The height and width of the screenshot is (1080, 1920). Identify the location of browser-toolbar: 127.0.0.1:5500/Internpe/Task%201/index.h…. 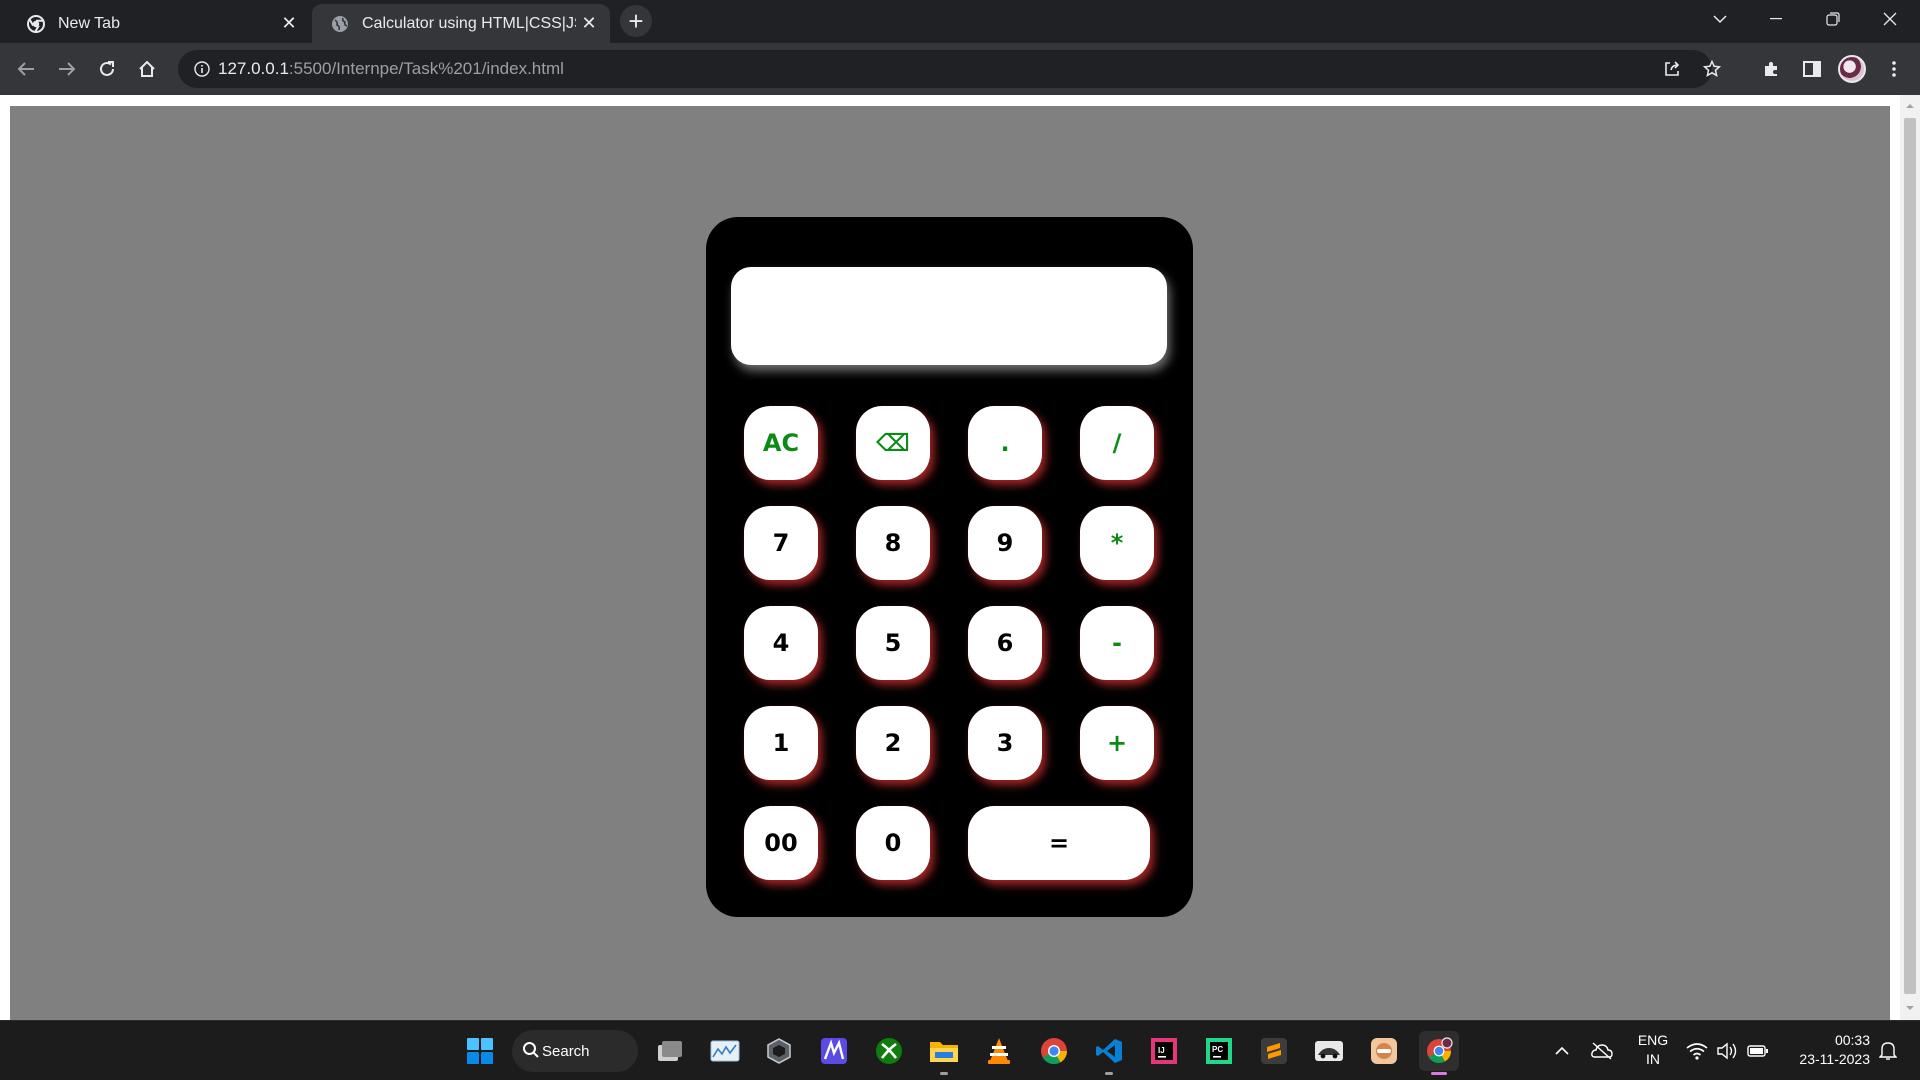
(960, 69).